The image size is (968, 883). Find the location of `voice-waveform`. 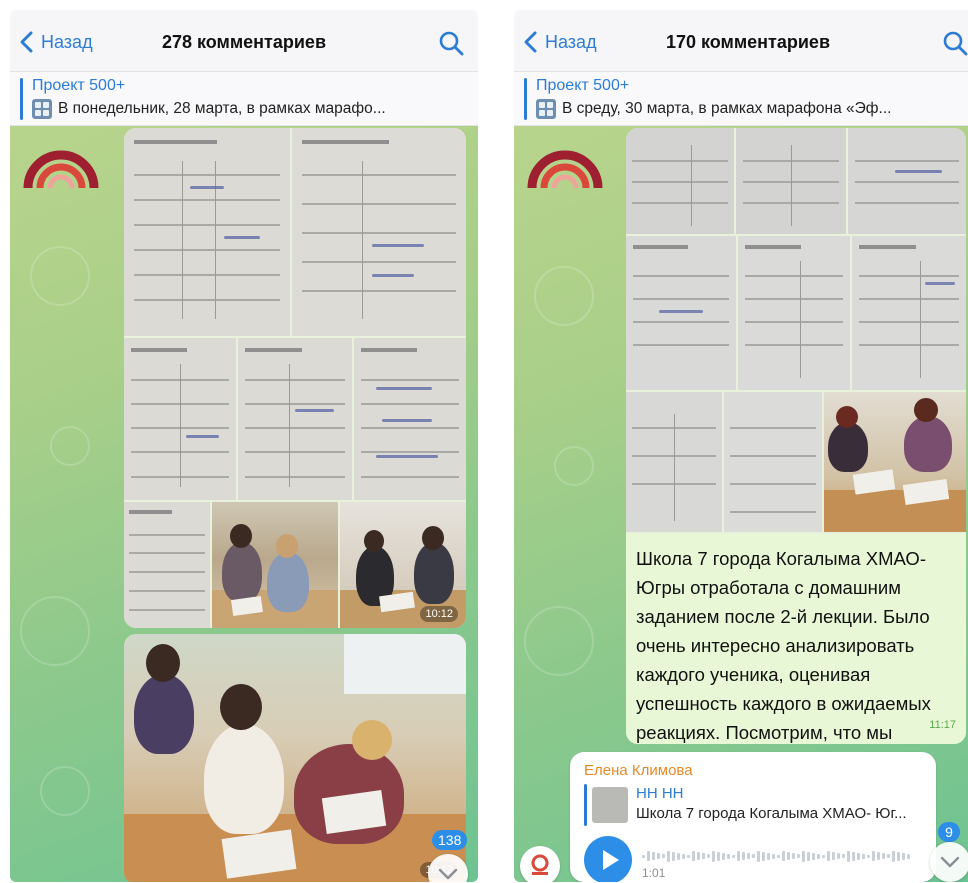

voice-waveform is located at coordinates (777, 856).